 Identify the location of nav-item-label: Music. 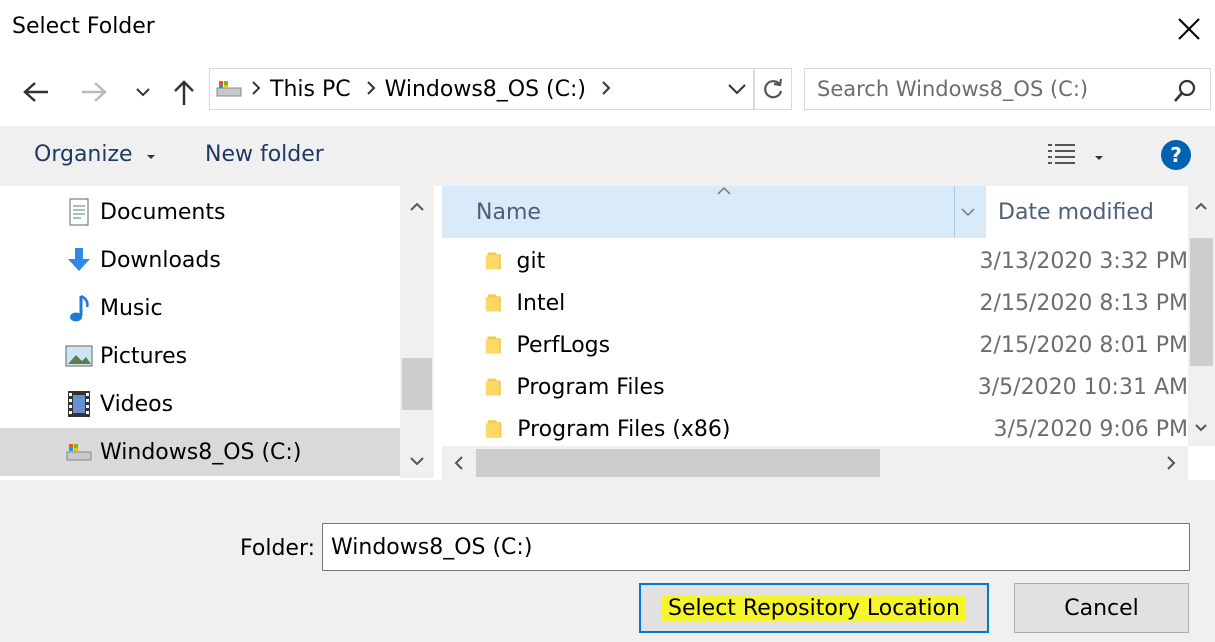
(131, 308).